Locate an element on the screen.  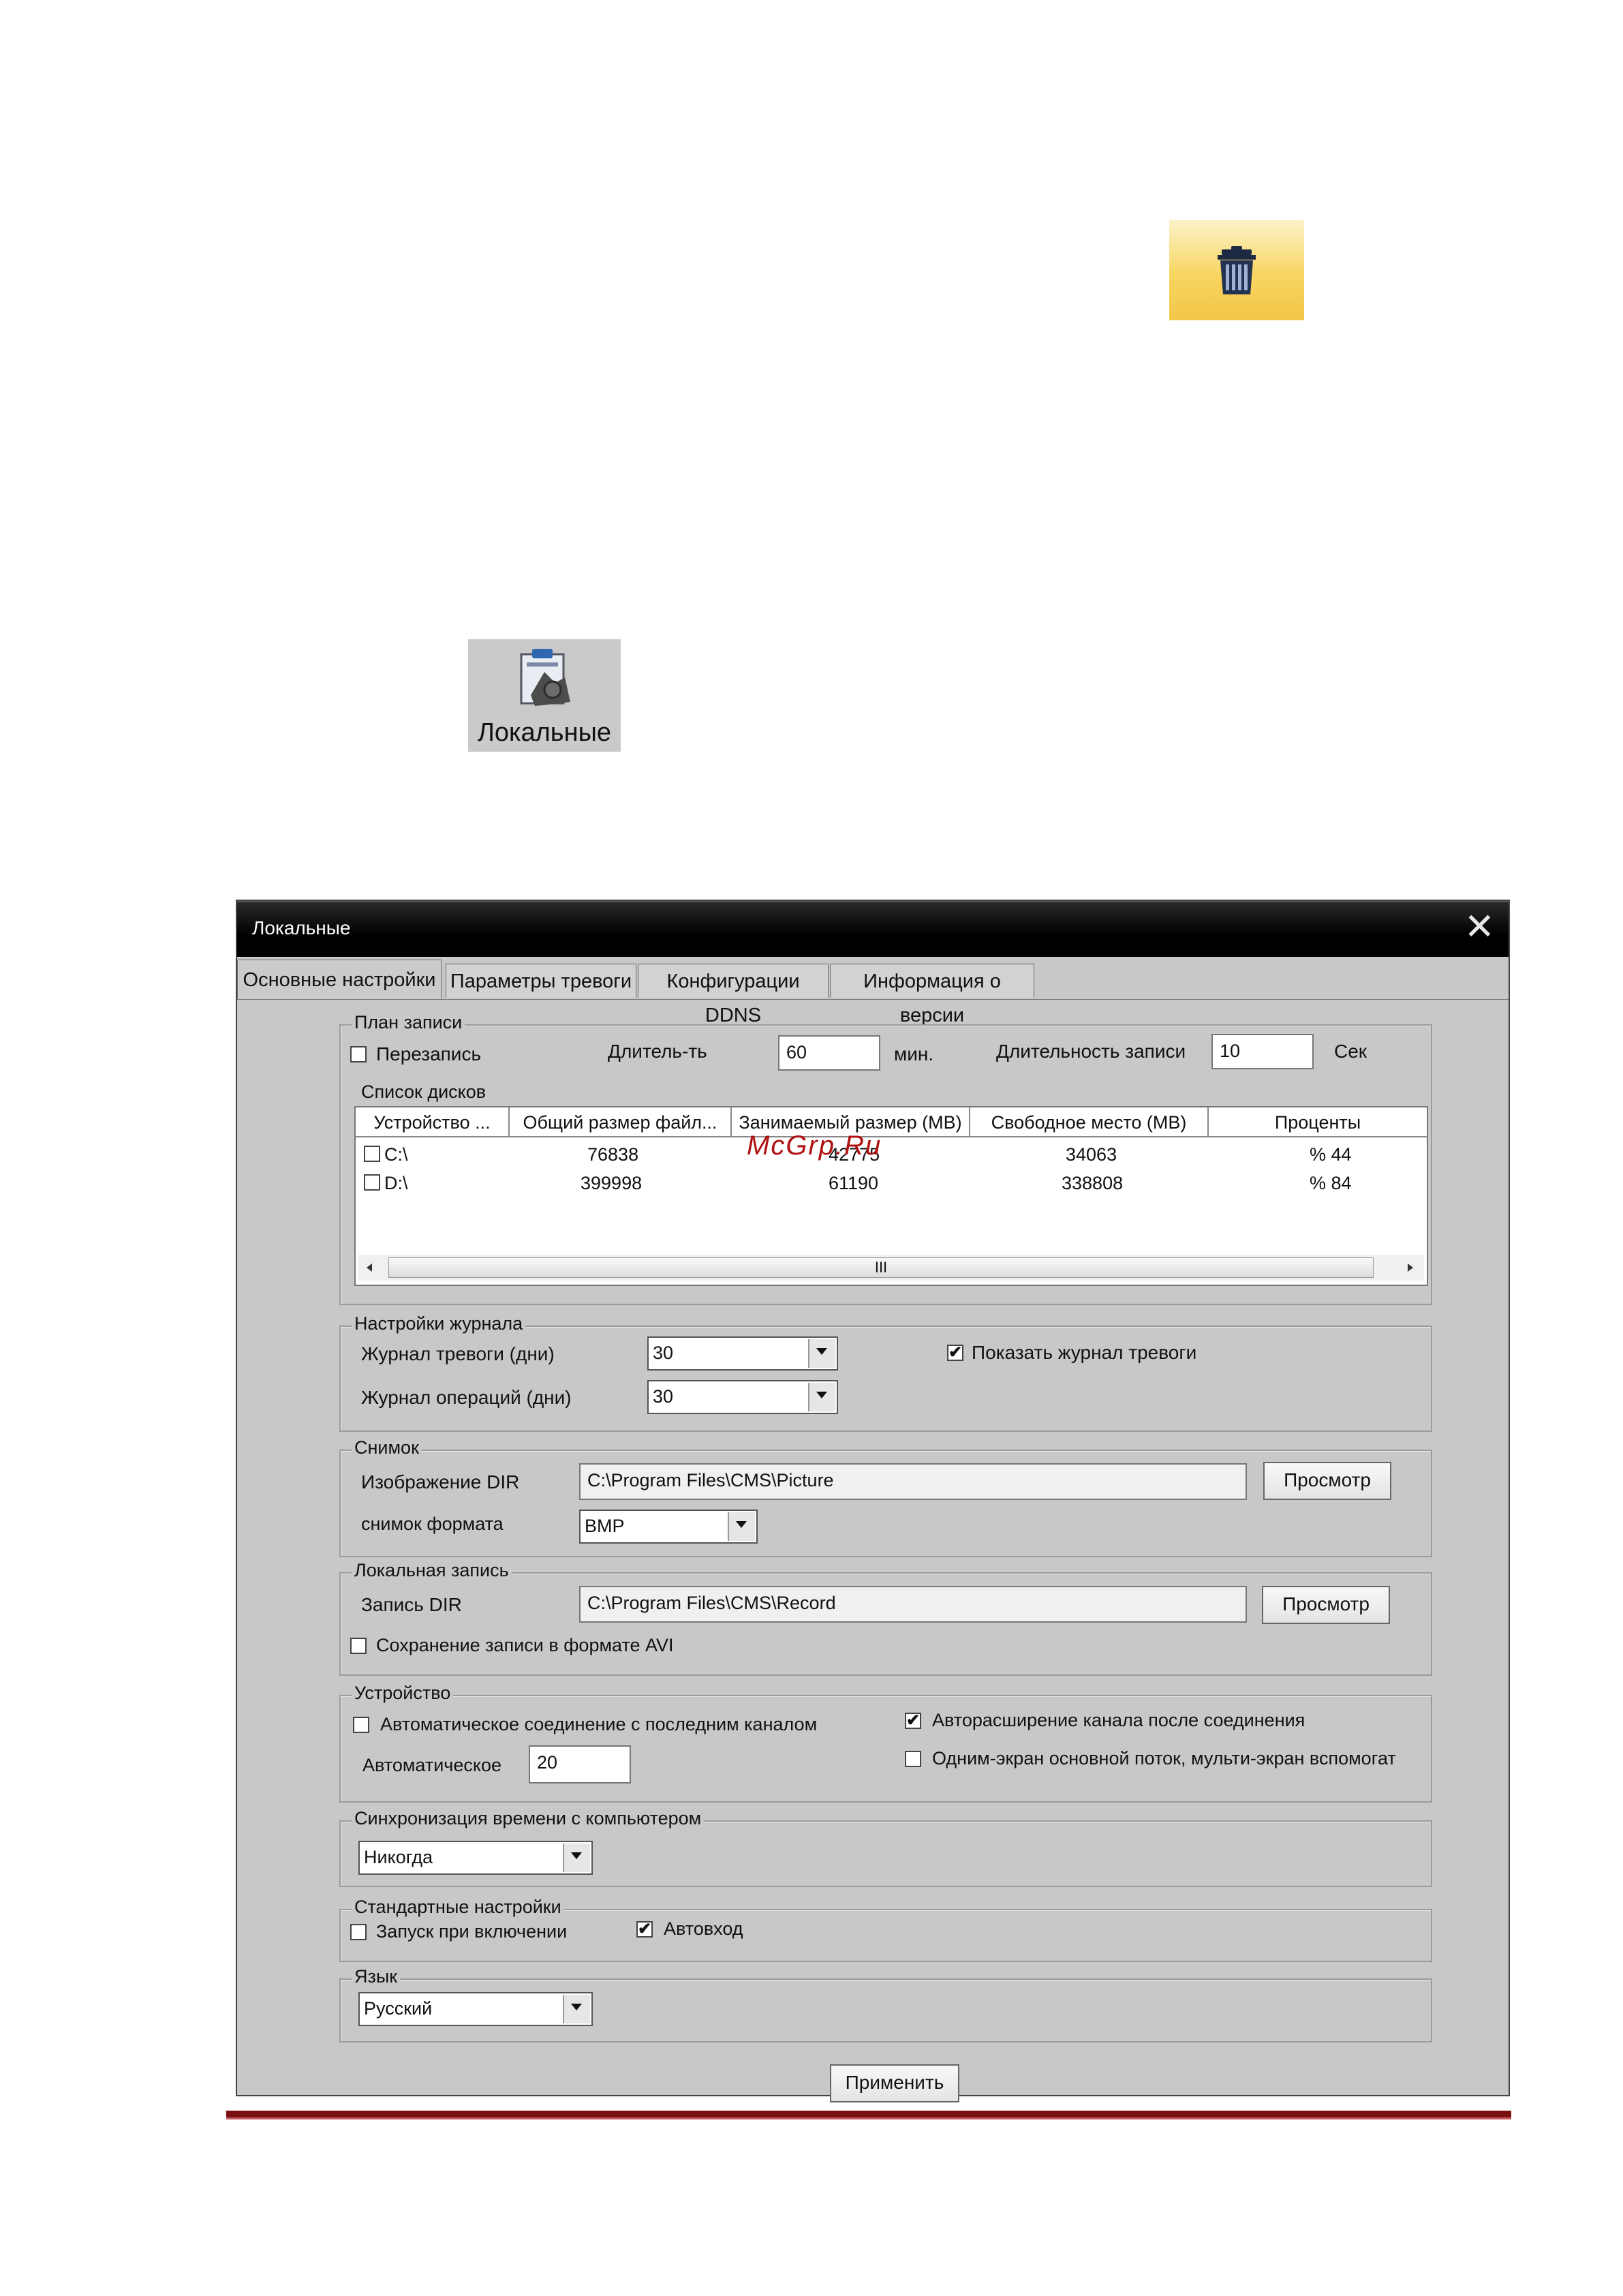
record-duration-unit: Сек is located at coordinates (1350, 1052).